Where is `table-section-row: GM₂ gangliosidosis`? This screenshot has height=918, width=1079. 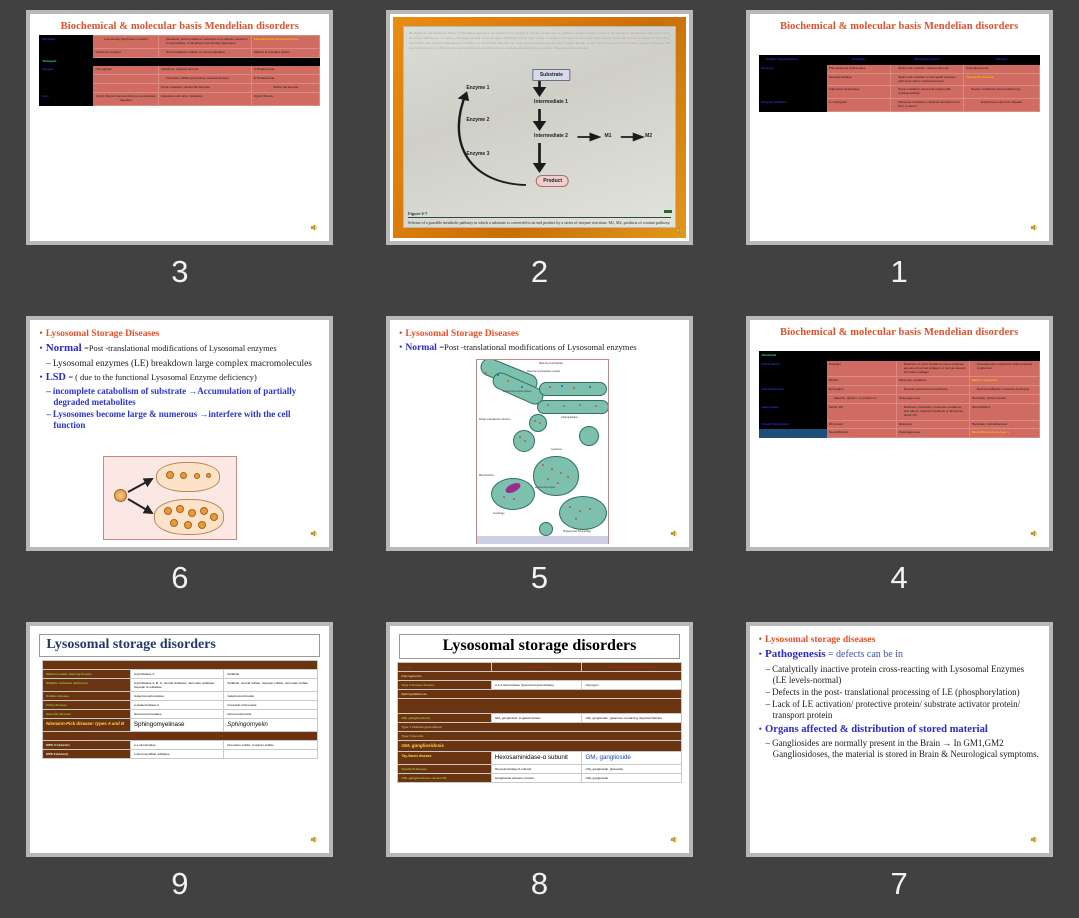
table-section-row: GM₂ gangliosidosis is located at coordinates (539, 746).